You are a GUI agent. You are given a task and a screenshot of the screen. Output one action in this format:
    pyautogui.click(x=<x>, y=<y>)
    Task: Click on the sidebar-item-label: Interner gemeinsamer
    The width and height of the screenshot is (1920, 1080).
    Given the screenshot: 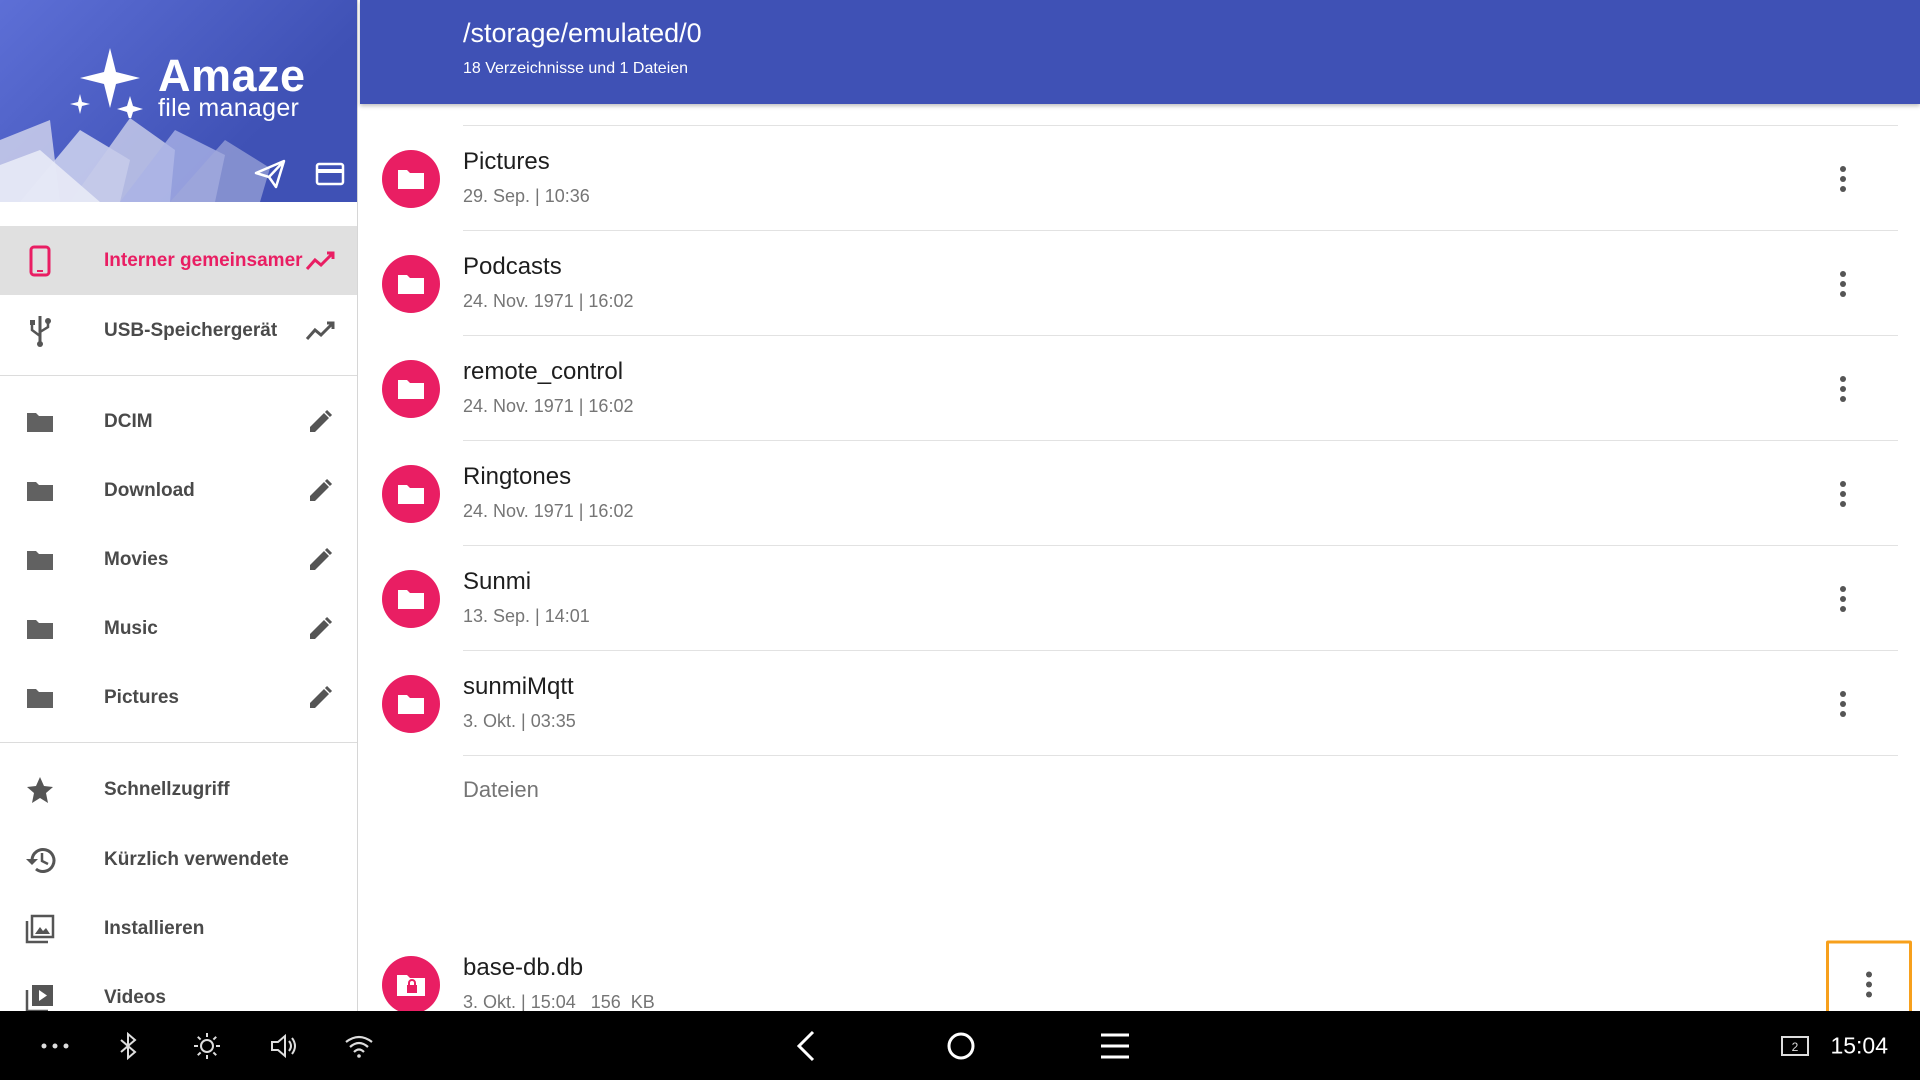 What is the action you would take?
    pyautogui.click(x=203, y=260)
    